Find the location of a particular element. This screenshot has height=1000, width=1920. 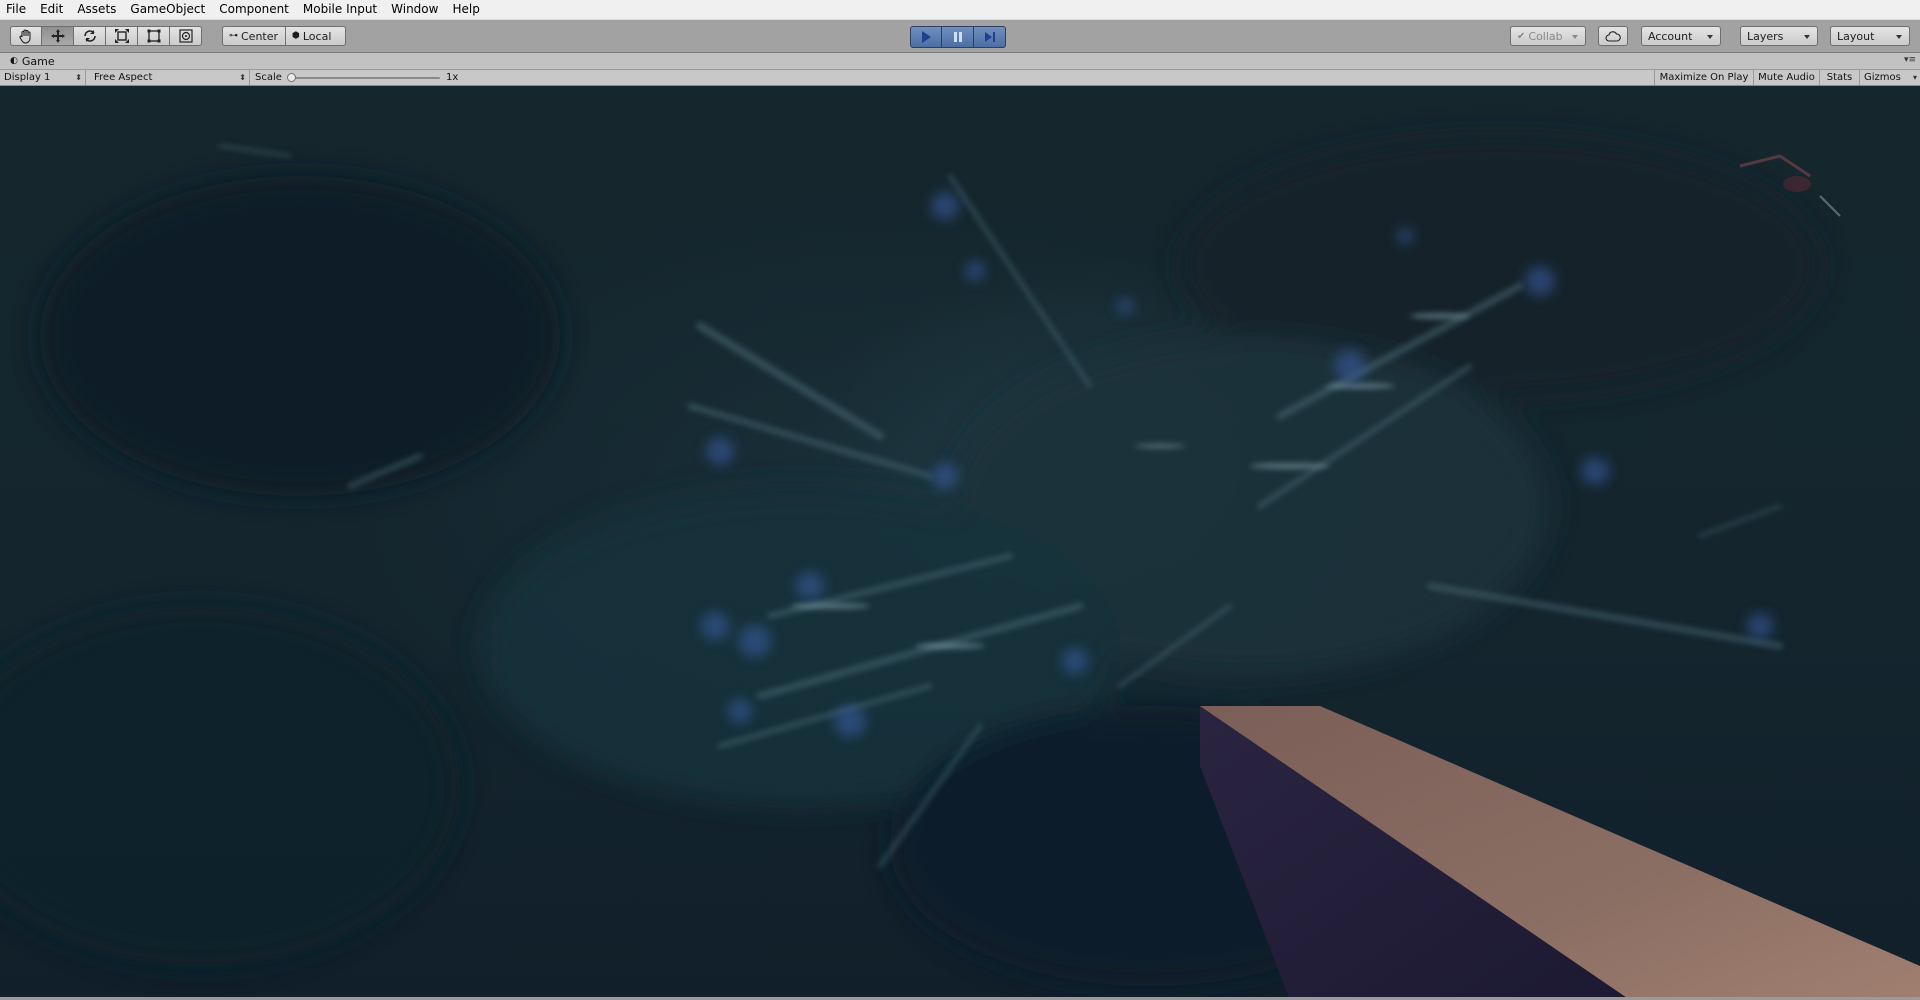

step-icon is located at coordinates (989, 37).